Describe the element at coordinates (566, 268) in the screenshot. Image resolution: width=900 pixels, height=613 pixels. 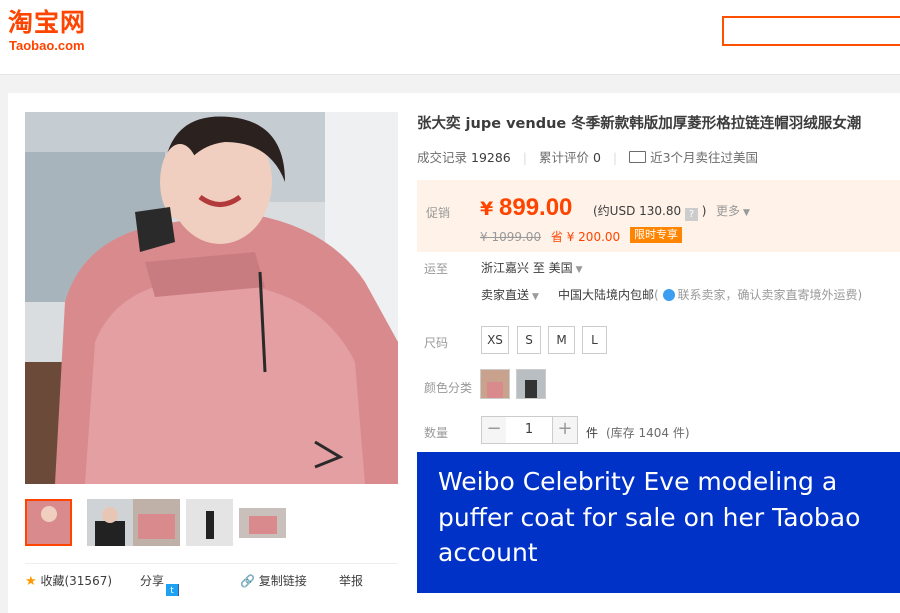
I see `destination-dropdown: 美国 ▼` at that location.